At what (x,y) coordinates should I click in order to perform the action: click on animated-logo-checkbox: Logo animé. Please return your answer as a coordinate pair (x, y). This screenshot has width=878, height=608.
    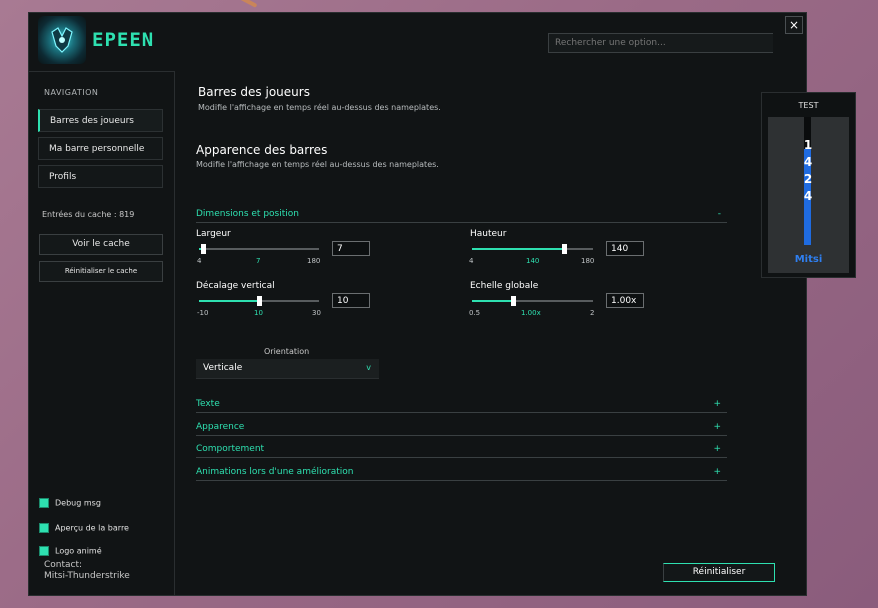
    Looking at the image, I should click on (70, 551).